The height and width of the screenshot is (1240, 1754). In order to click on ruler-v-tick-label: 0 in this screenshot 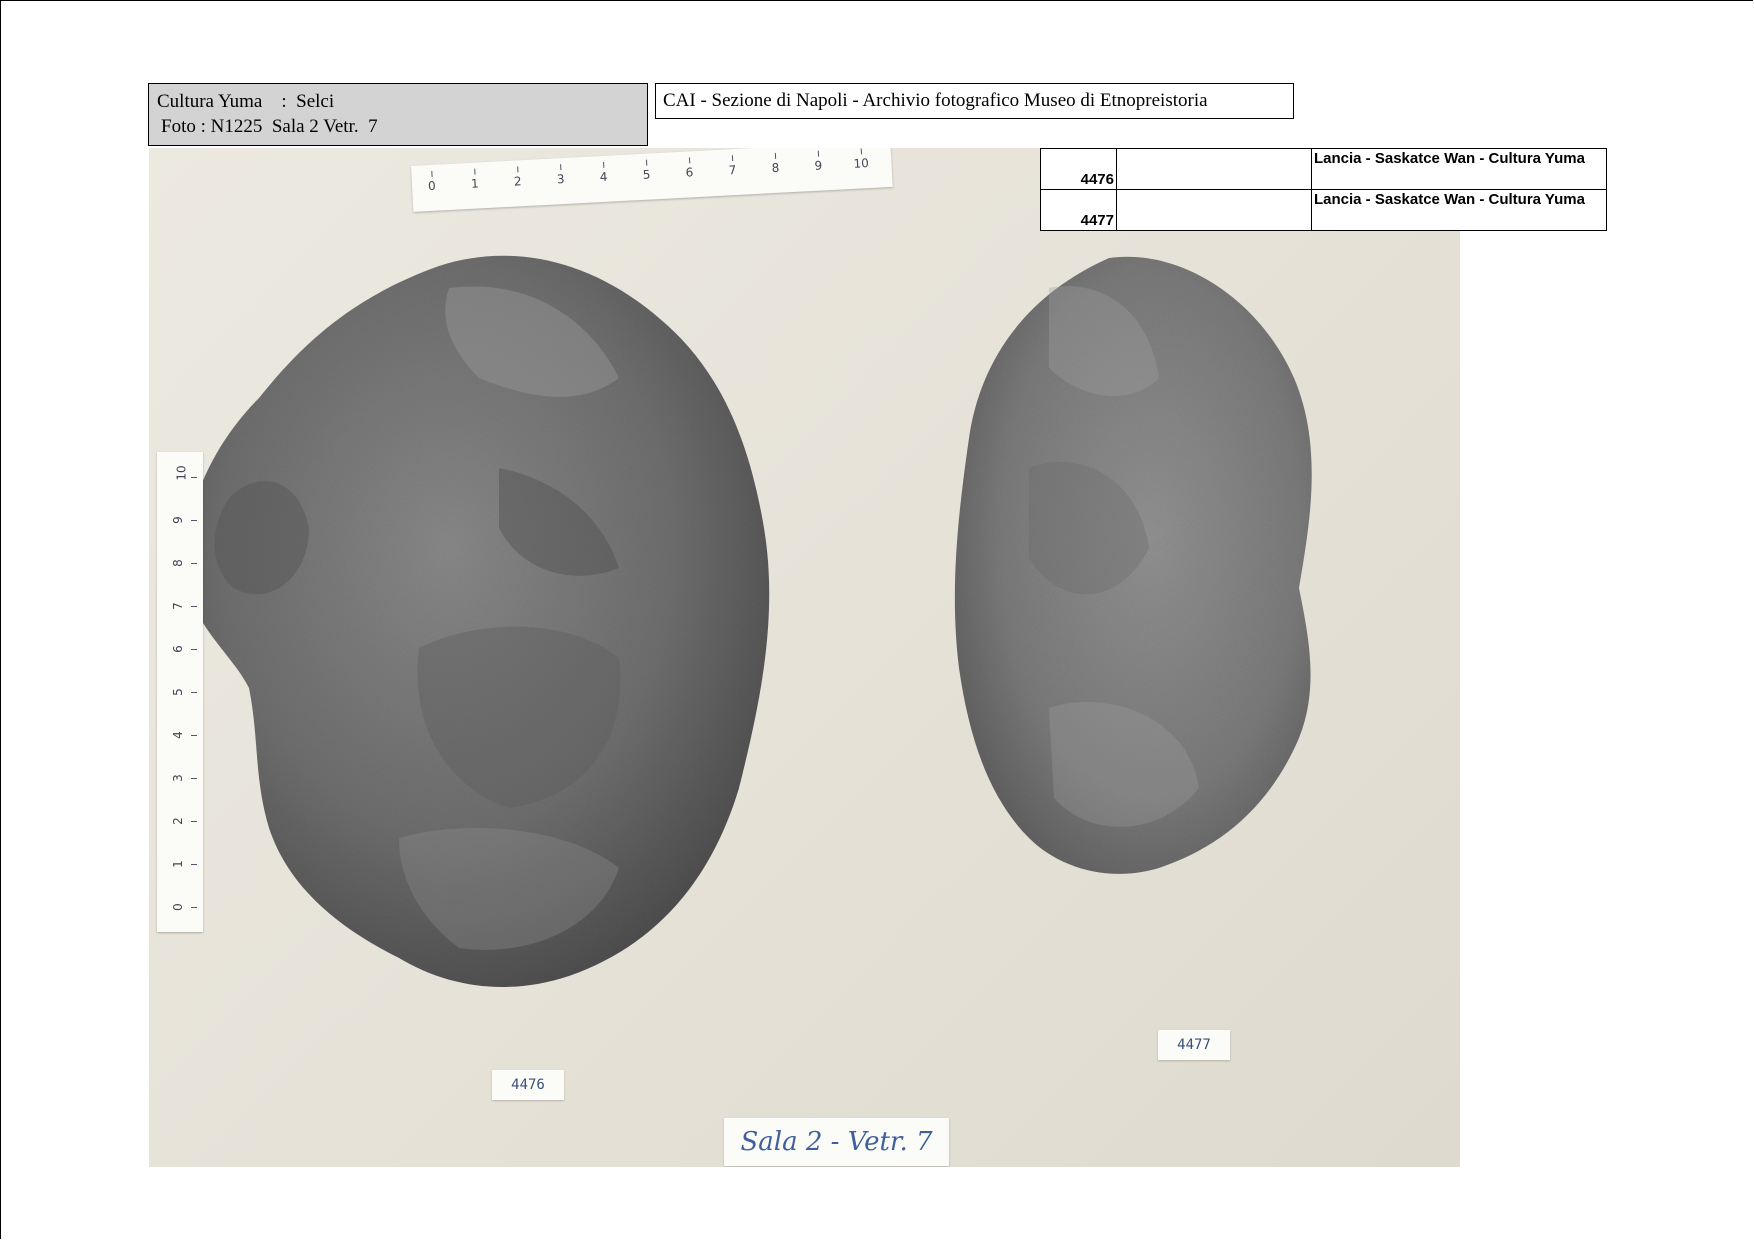, I will do `click(177, 907)`.